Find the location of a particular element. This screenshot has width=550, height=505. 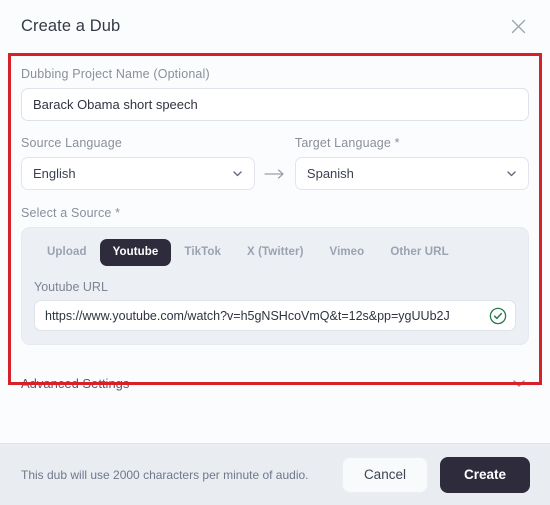

youtube-url-field is located at coordinates (275, 315).